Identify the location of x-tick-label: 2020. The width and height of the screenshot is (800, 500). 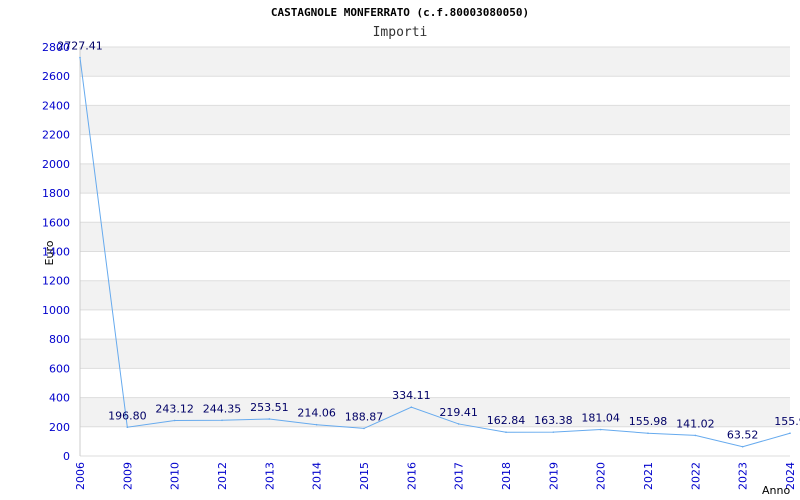
(601, 476).